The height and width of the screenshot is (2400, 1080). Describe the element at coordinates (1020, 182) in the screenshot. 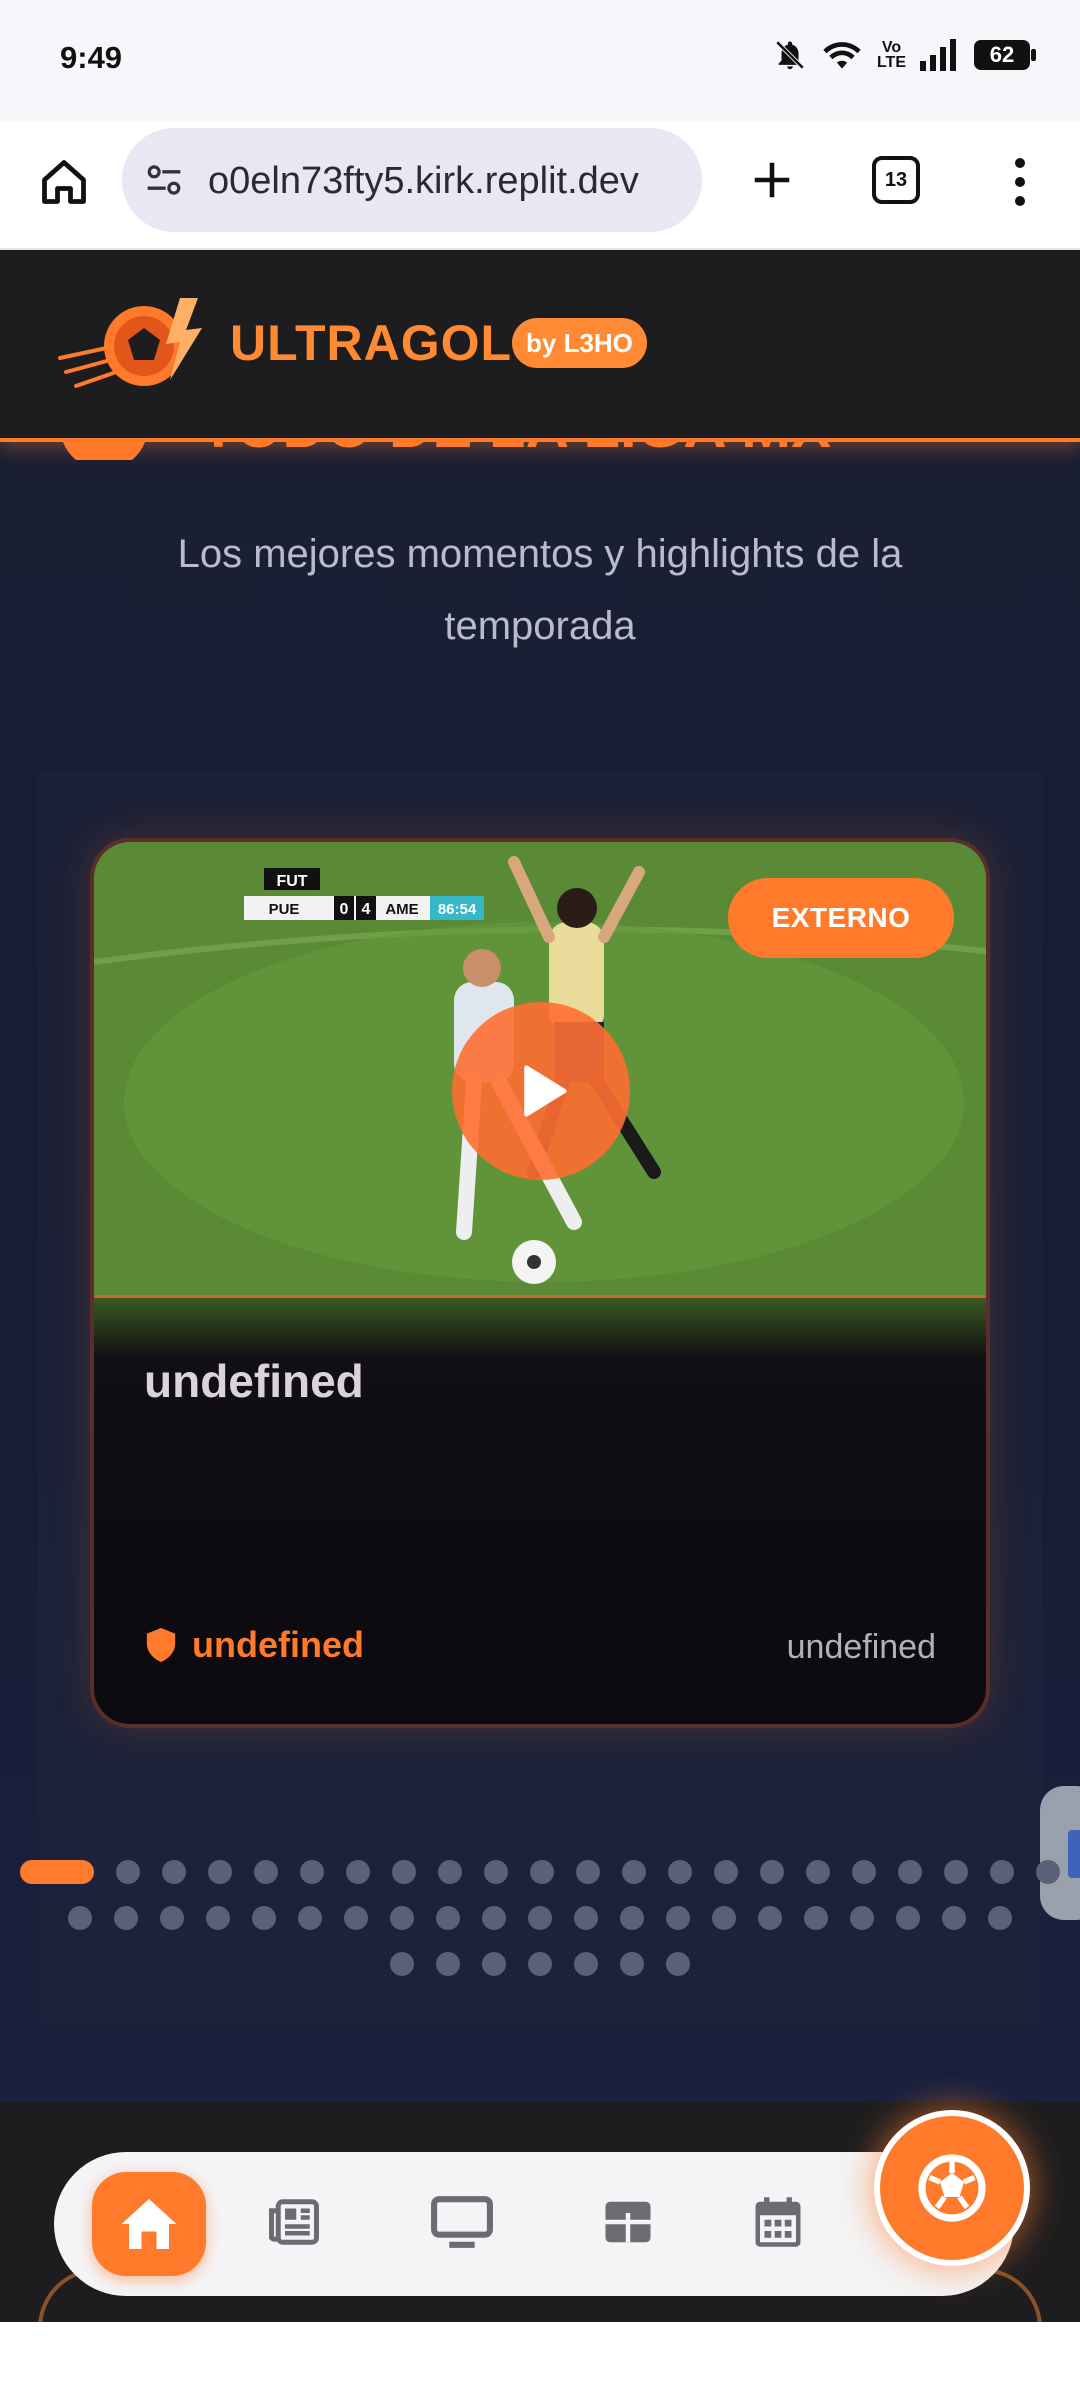

I see `more-vert-icon` at that location.